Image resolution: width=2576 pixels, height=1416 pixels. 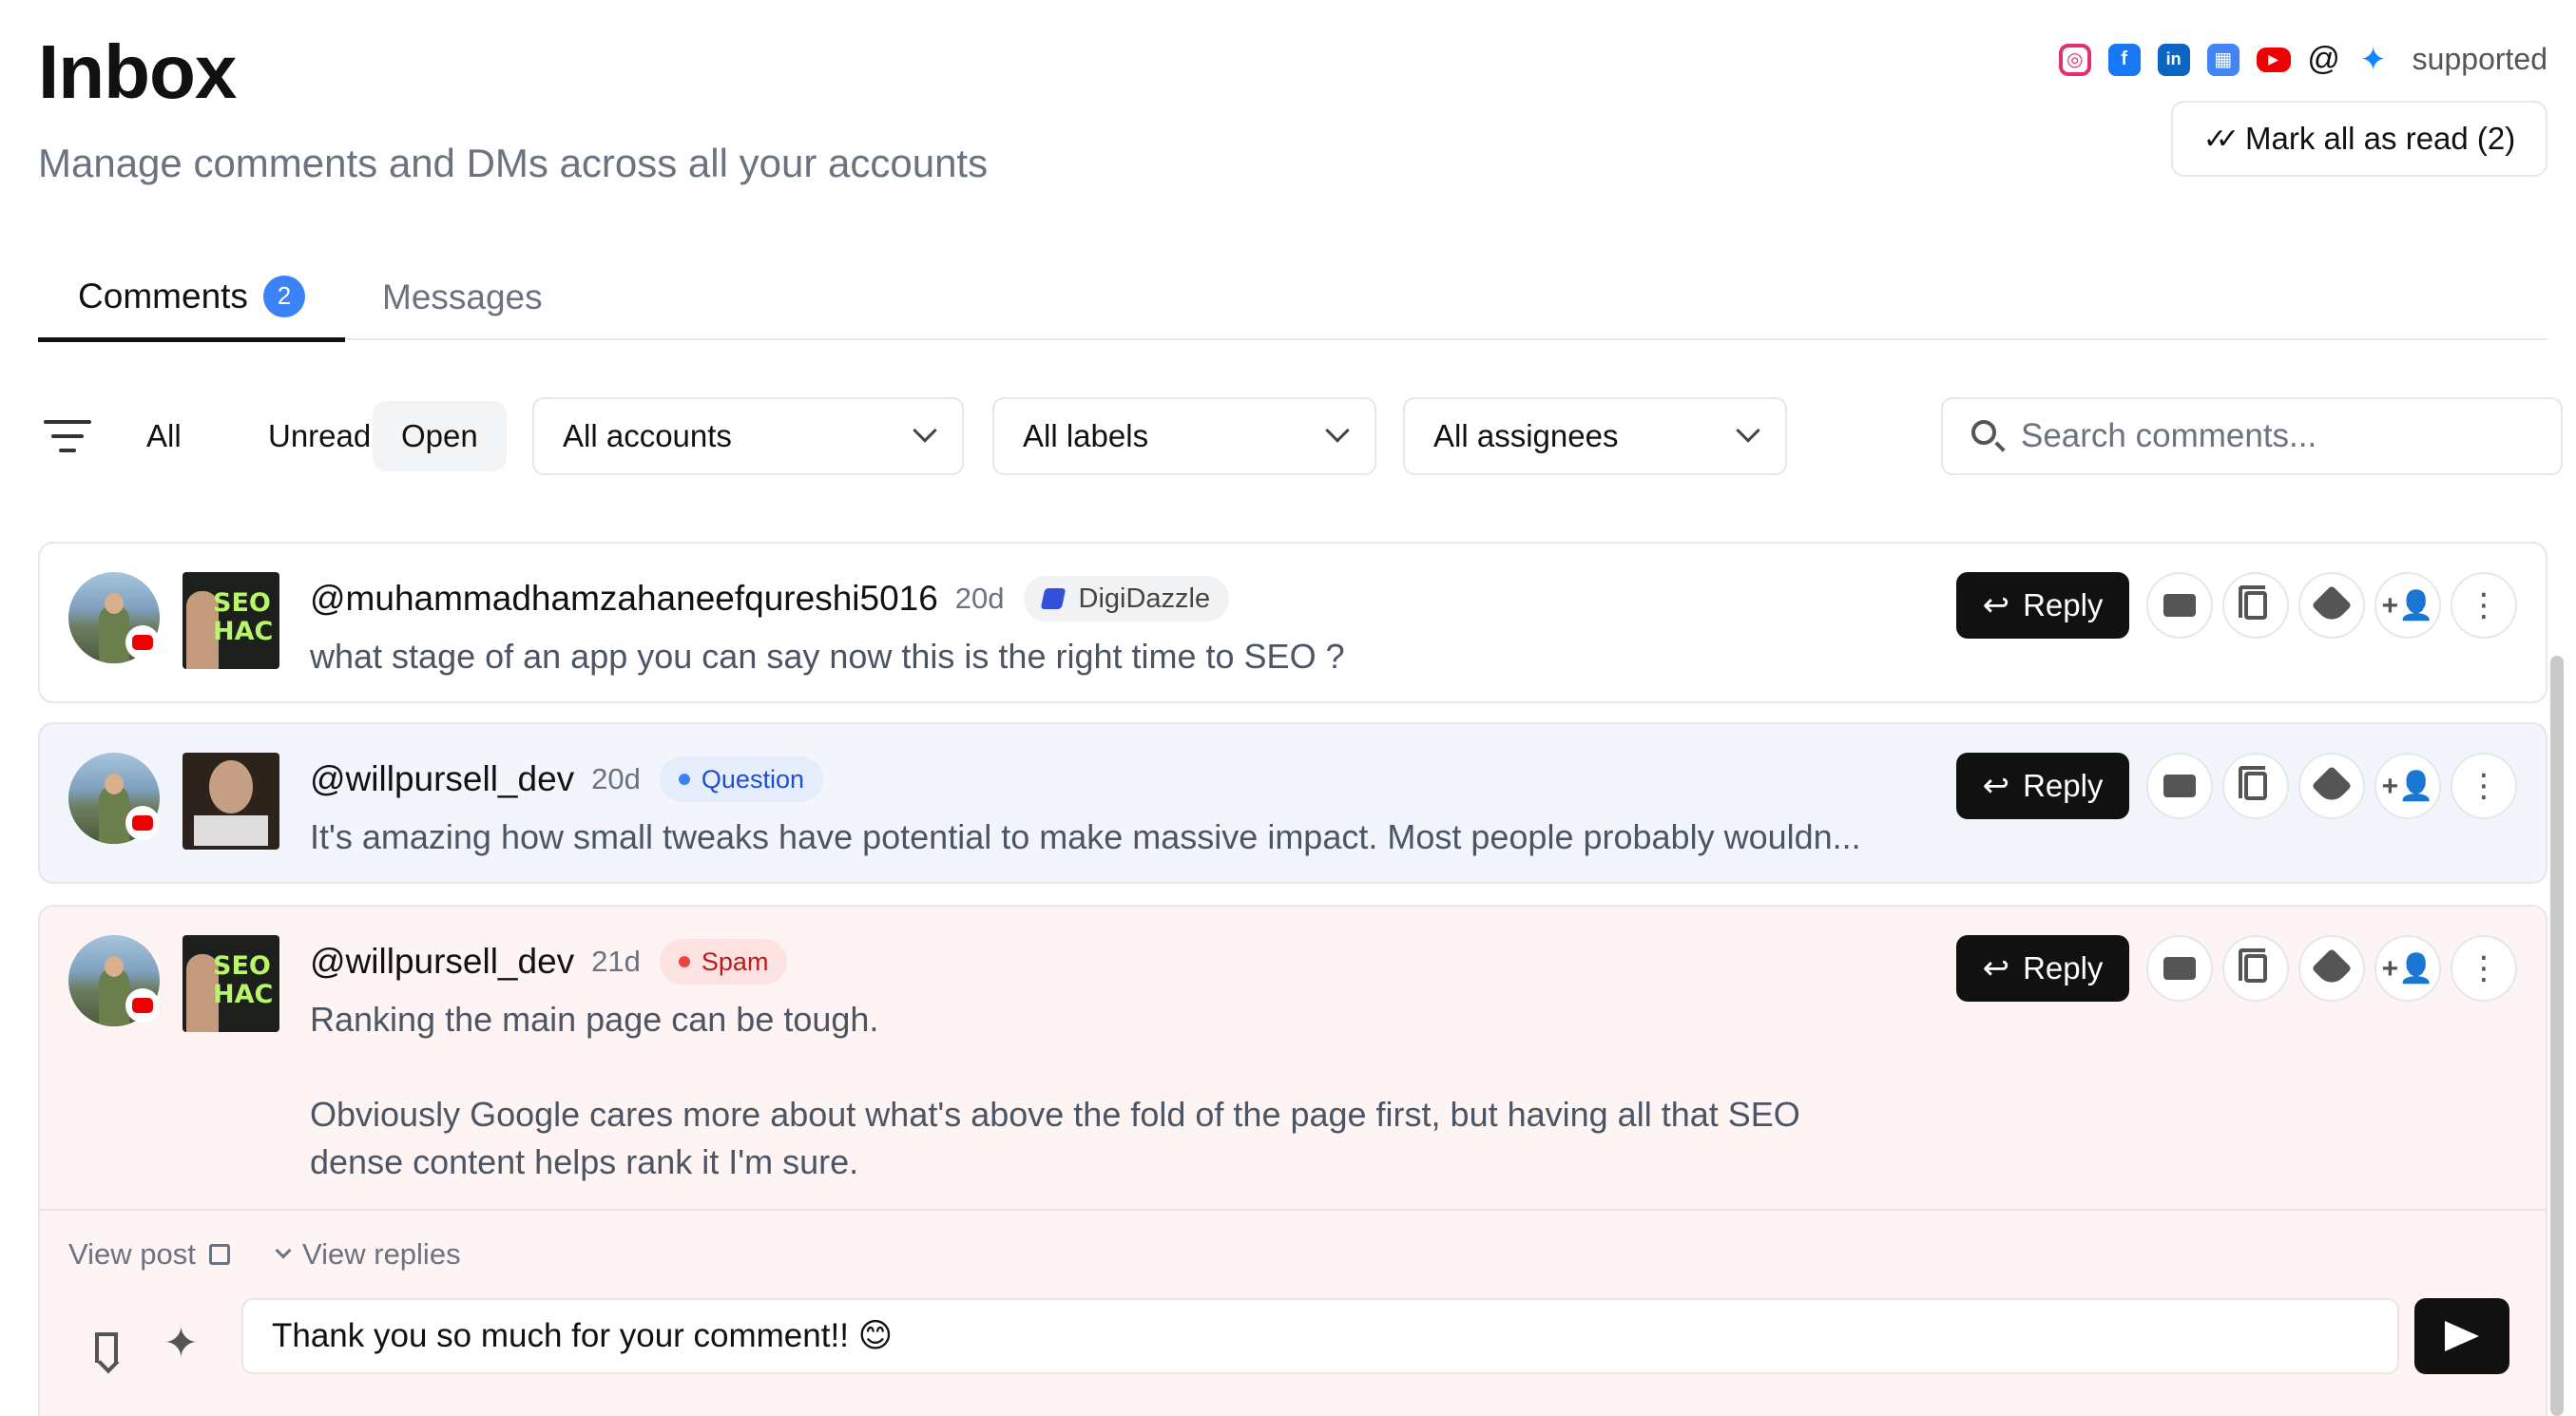 I want to click on search-icon, so click(x=1983, y=432).